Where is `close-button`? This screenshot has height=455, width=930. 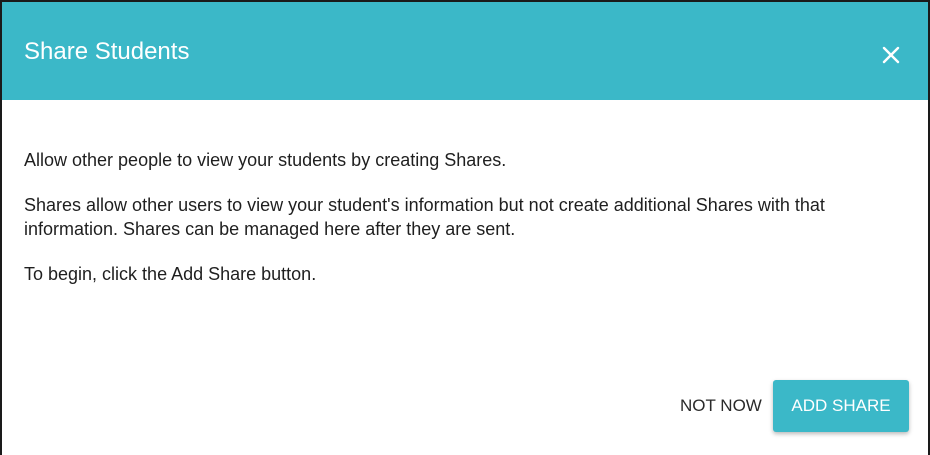
close-button is located at coordinates (891, 55).